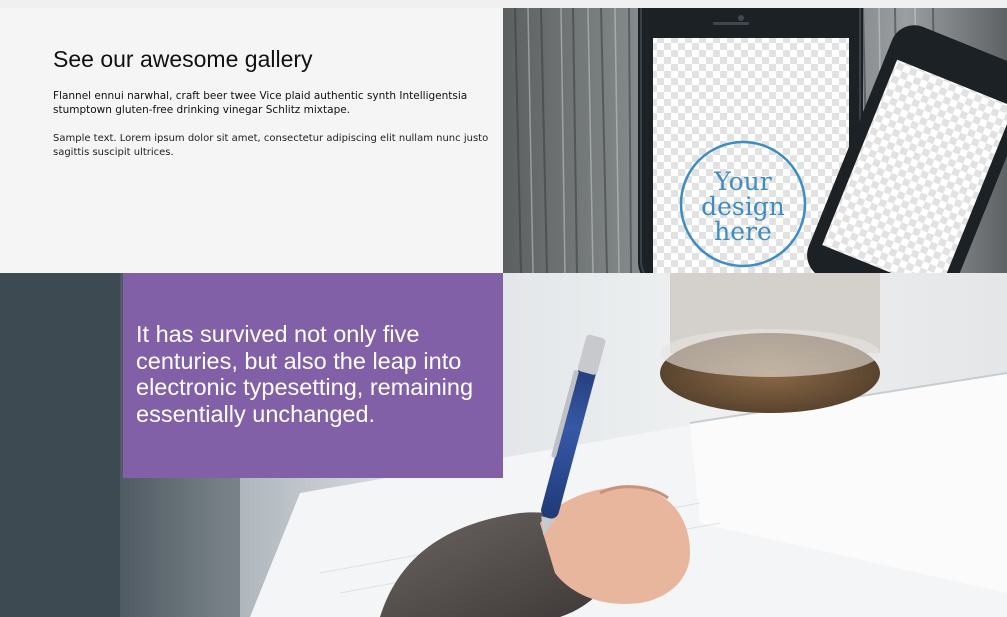 The image size is (1007, 617). What do you see at coordinates (743, 231) in the screenshot?
I see `badge-line-3: here` at bounding box center [743, 231].